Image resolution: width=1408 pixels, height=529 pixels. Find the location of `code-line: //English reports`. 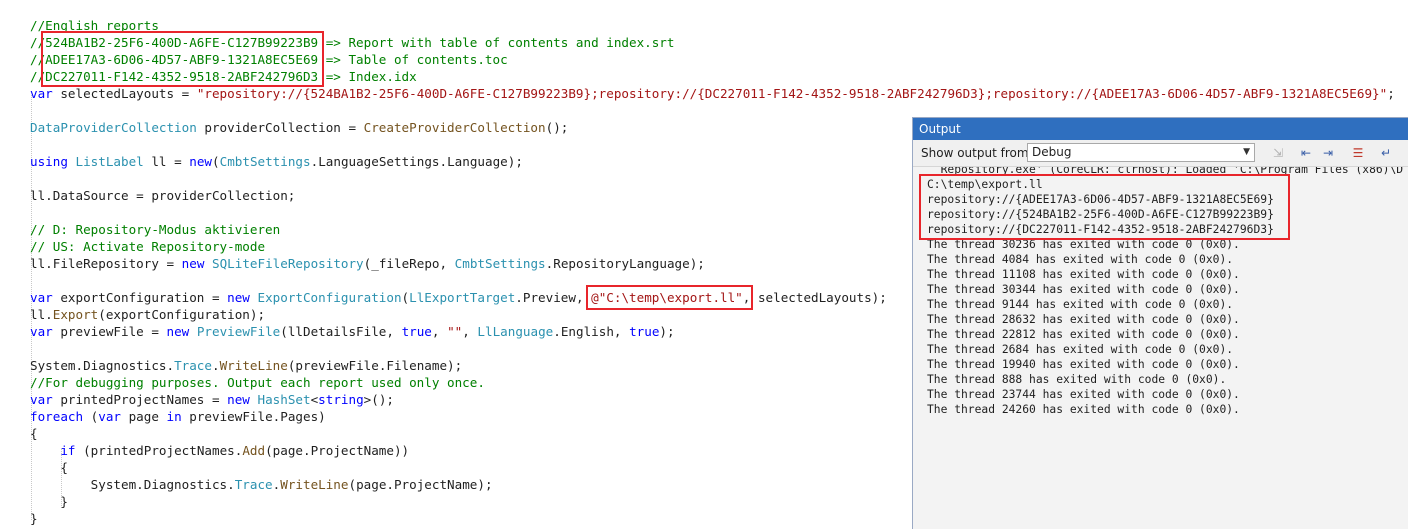

code-line: //English reports is located at coordinates (94, 25).